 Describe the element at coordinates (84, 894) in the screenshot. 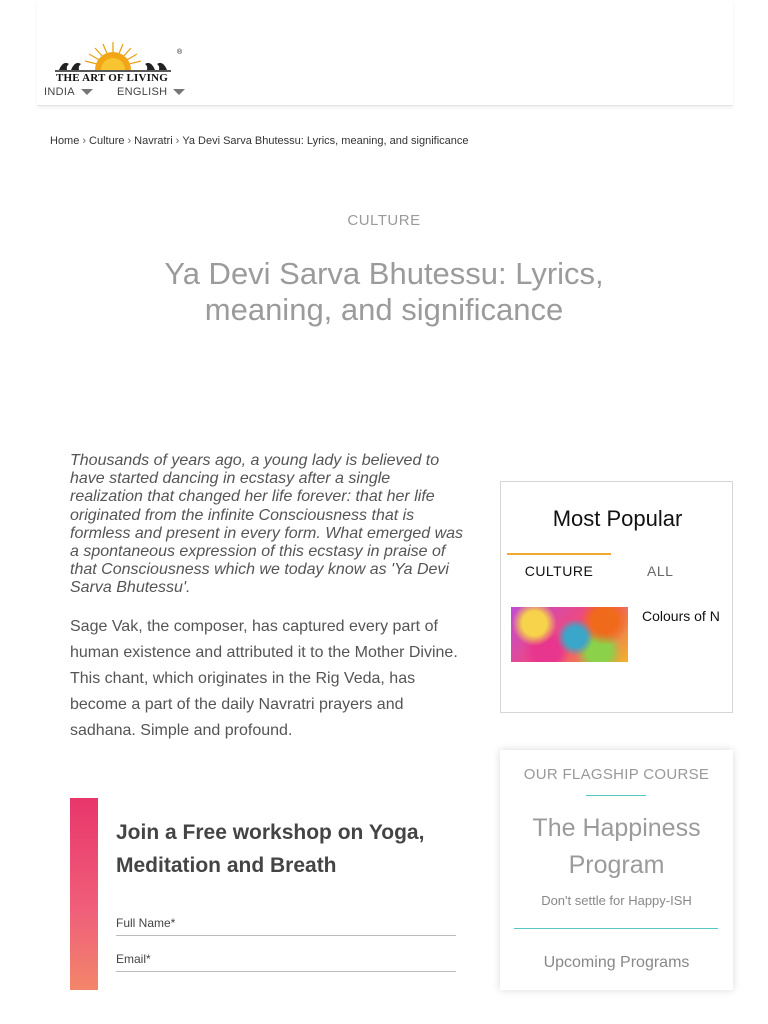

I see `accent-bar` at that location.